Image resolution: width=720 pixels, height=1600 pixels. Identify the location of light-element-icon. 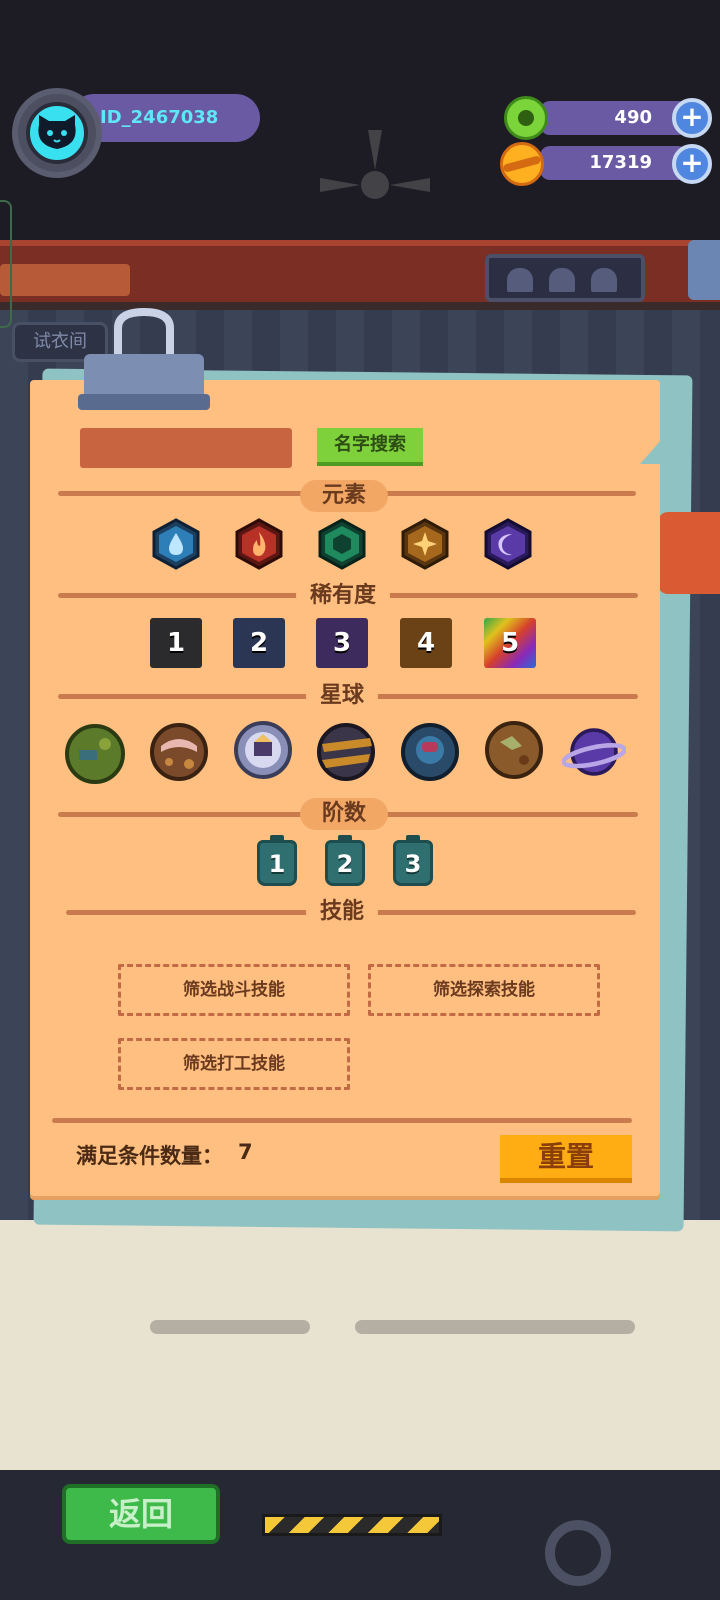
(425, 544).